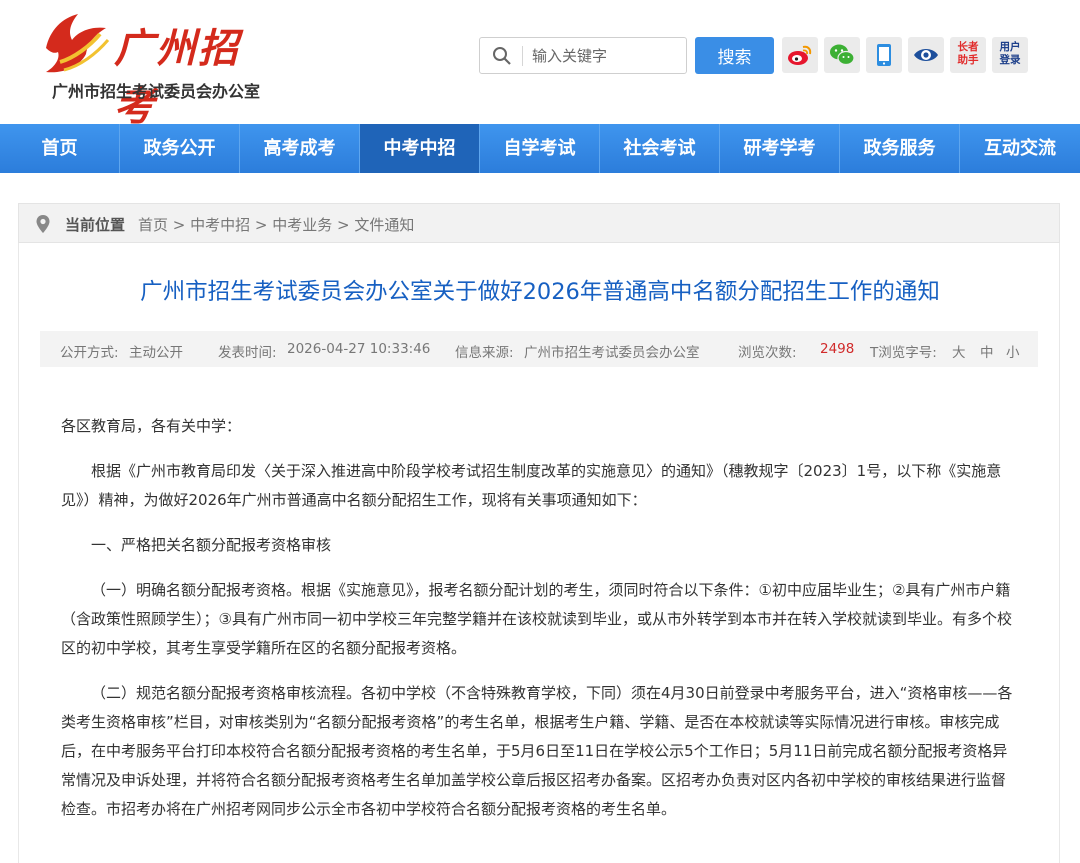 The image size is (1080, 863). I want to click on breadcrumb: 当前位置 首页 > 中考中招 > 中考业务 > 文件通知, so click(539, 223).